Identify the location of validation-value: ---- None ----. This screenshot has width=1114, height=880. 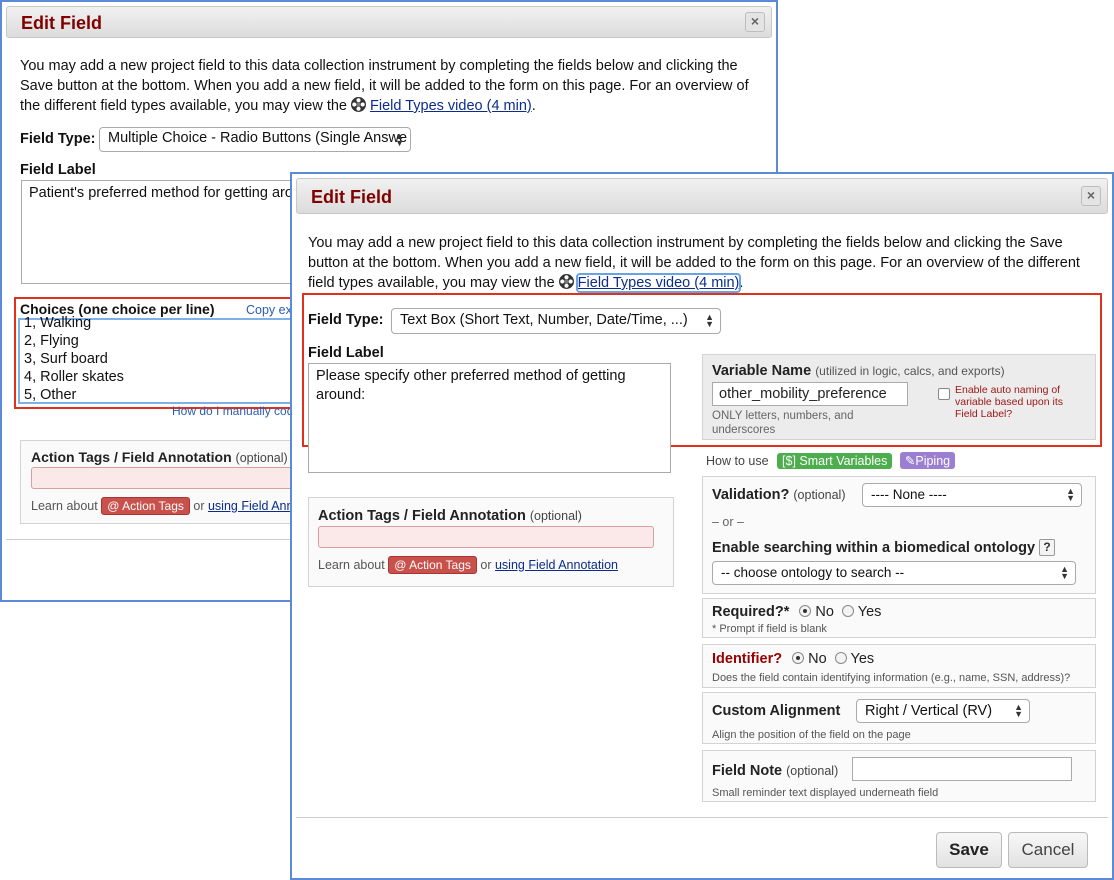
(909, 494).